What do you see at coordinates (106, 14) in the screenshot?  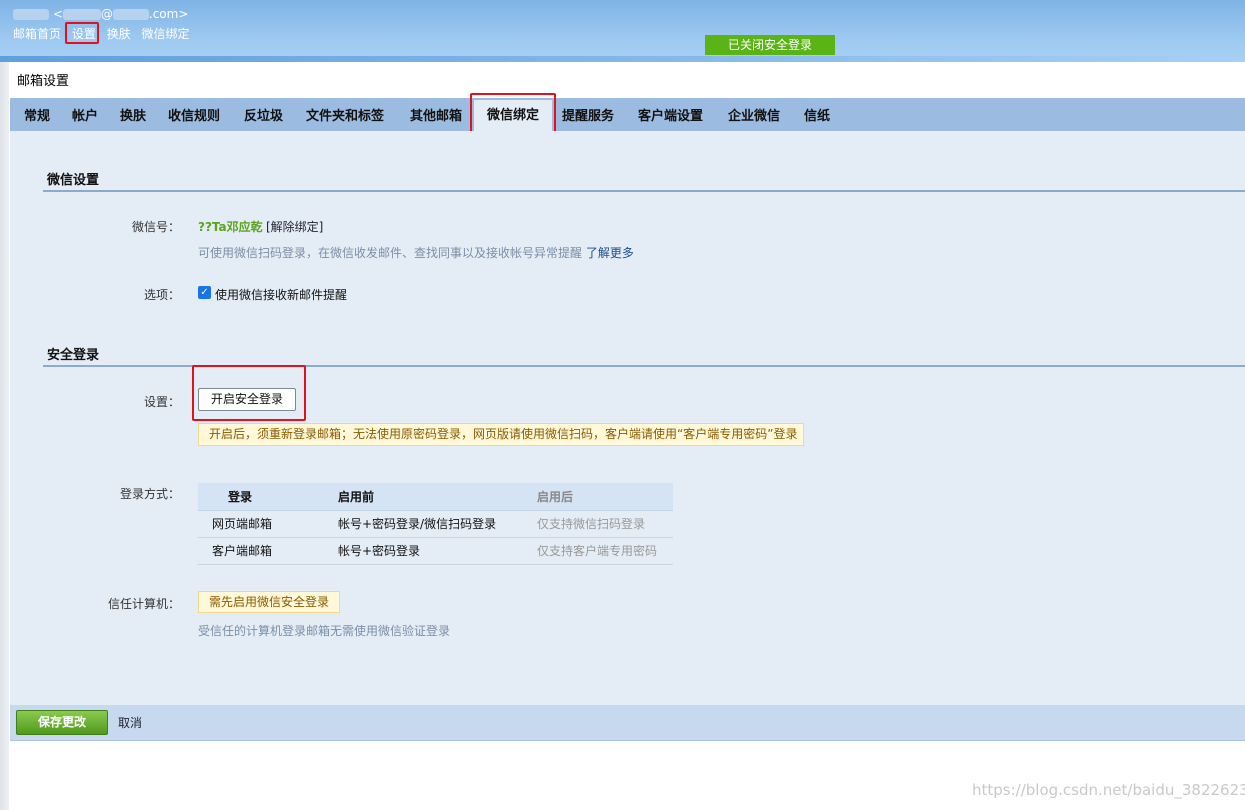 I see `email-at-sign: @` at bounding box center [106, 14].